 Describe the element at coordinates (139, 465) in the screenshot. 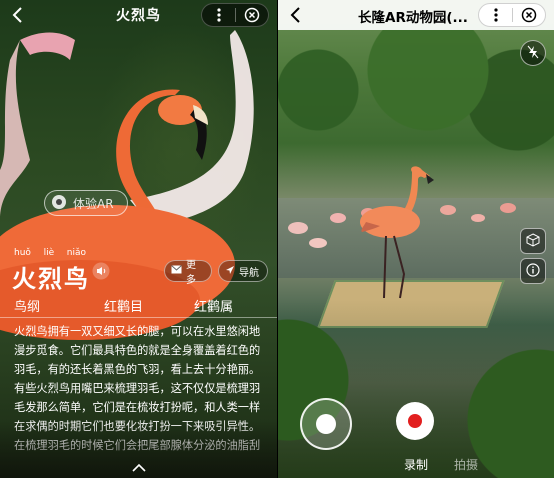

I see `chevron-up-icon` at that location.